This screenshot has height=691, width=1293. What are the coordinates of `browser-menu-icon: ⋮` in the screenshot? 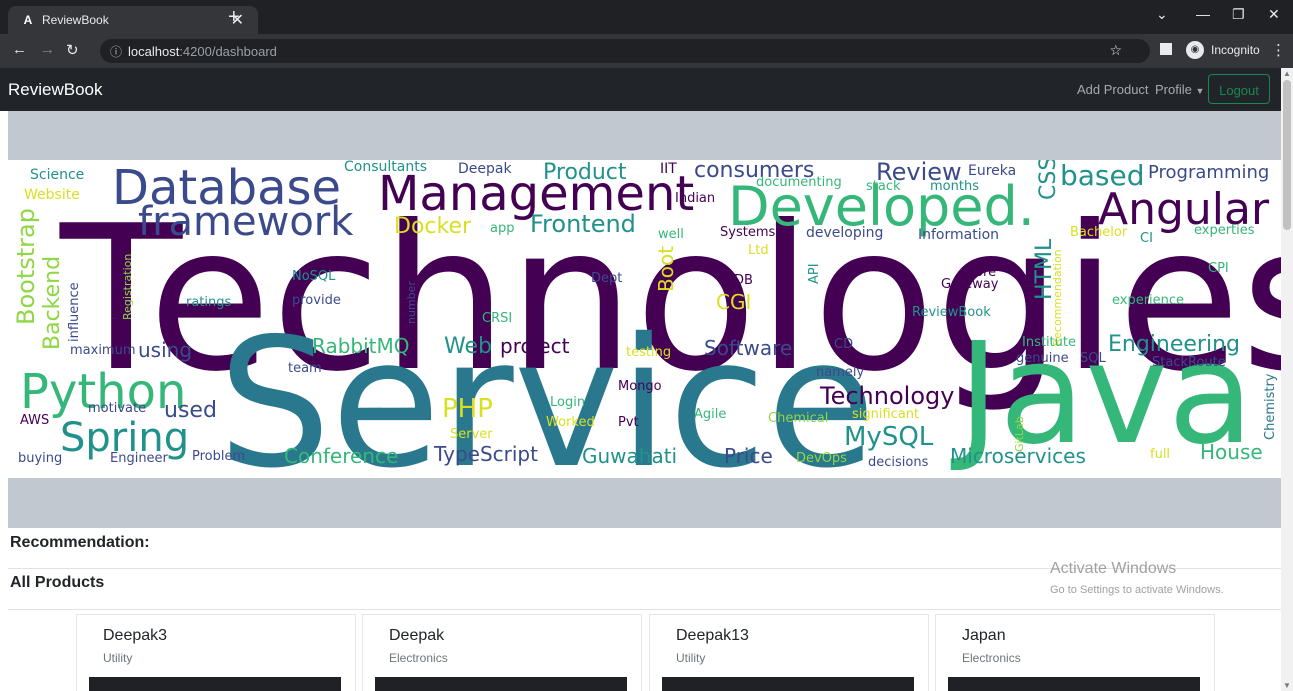 It's located at (1278, 50).